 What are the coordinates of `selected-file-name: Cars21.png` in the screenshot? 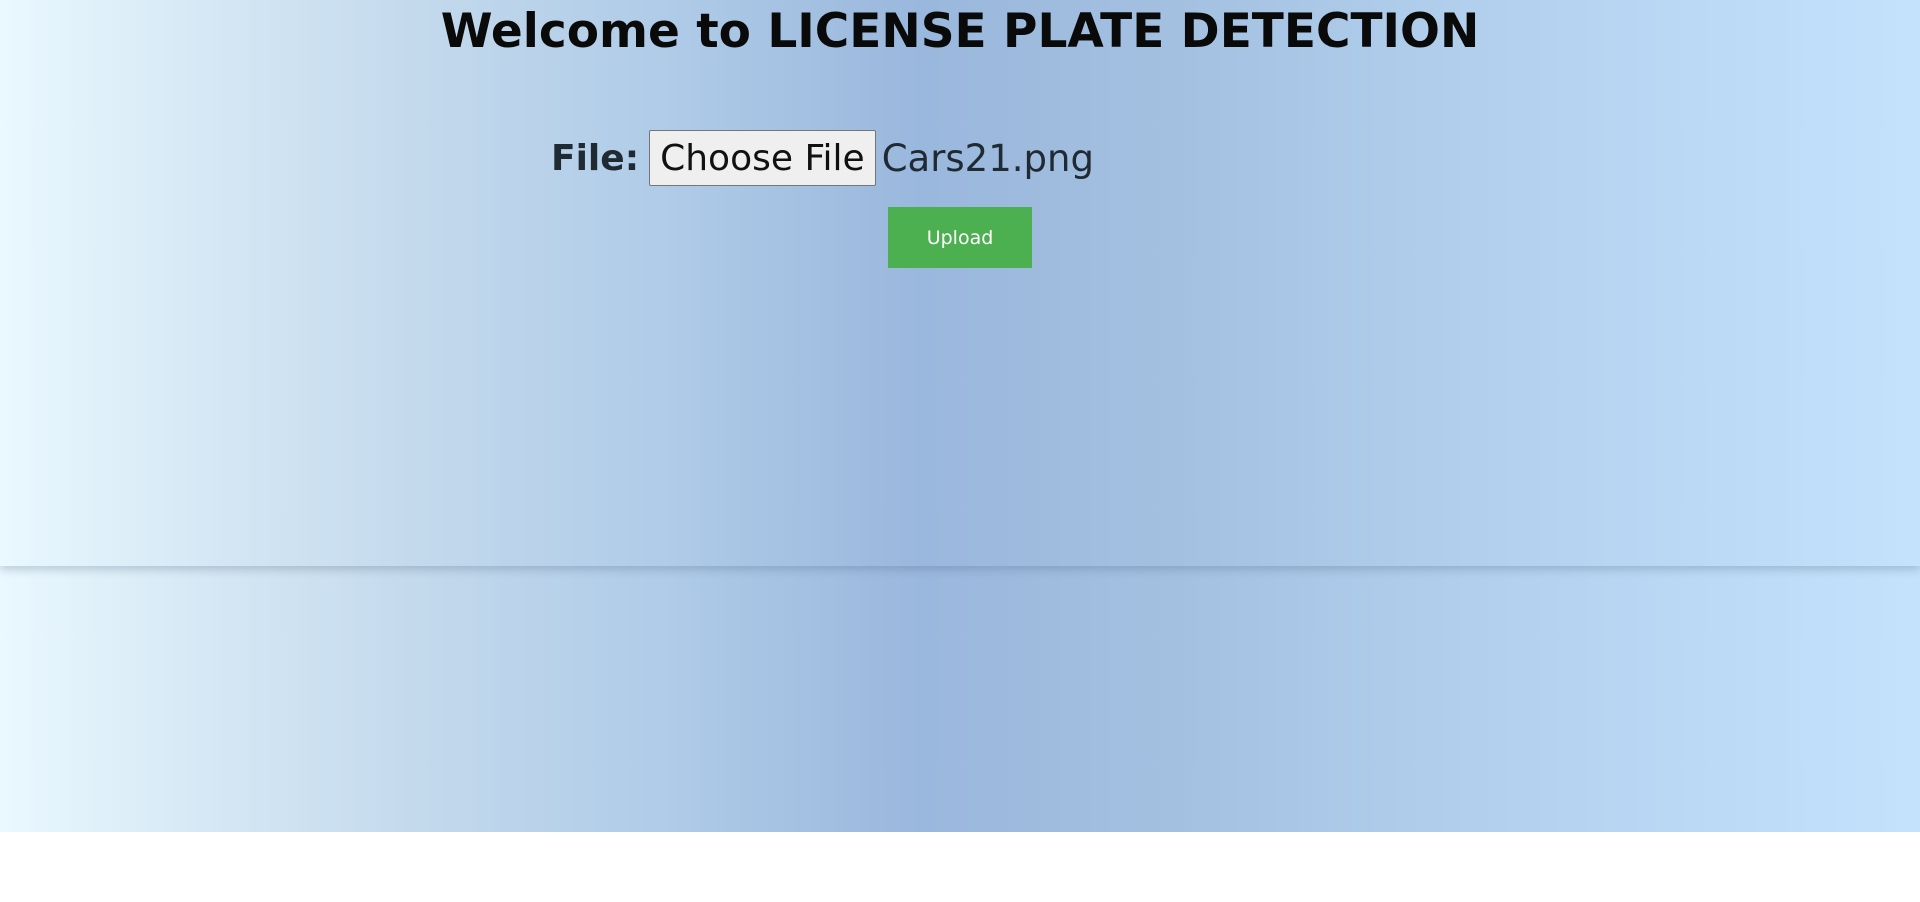 It's located at (987, 158).